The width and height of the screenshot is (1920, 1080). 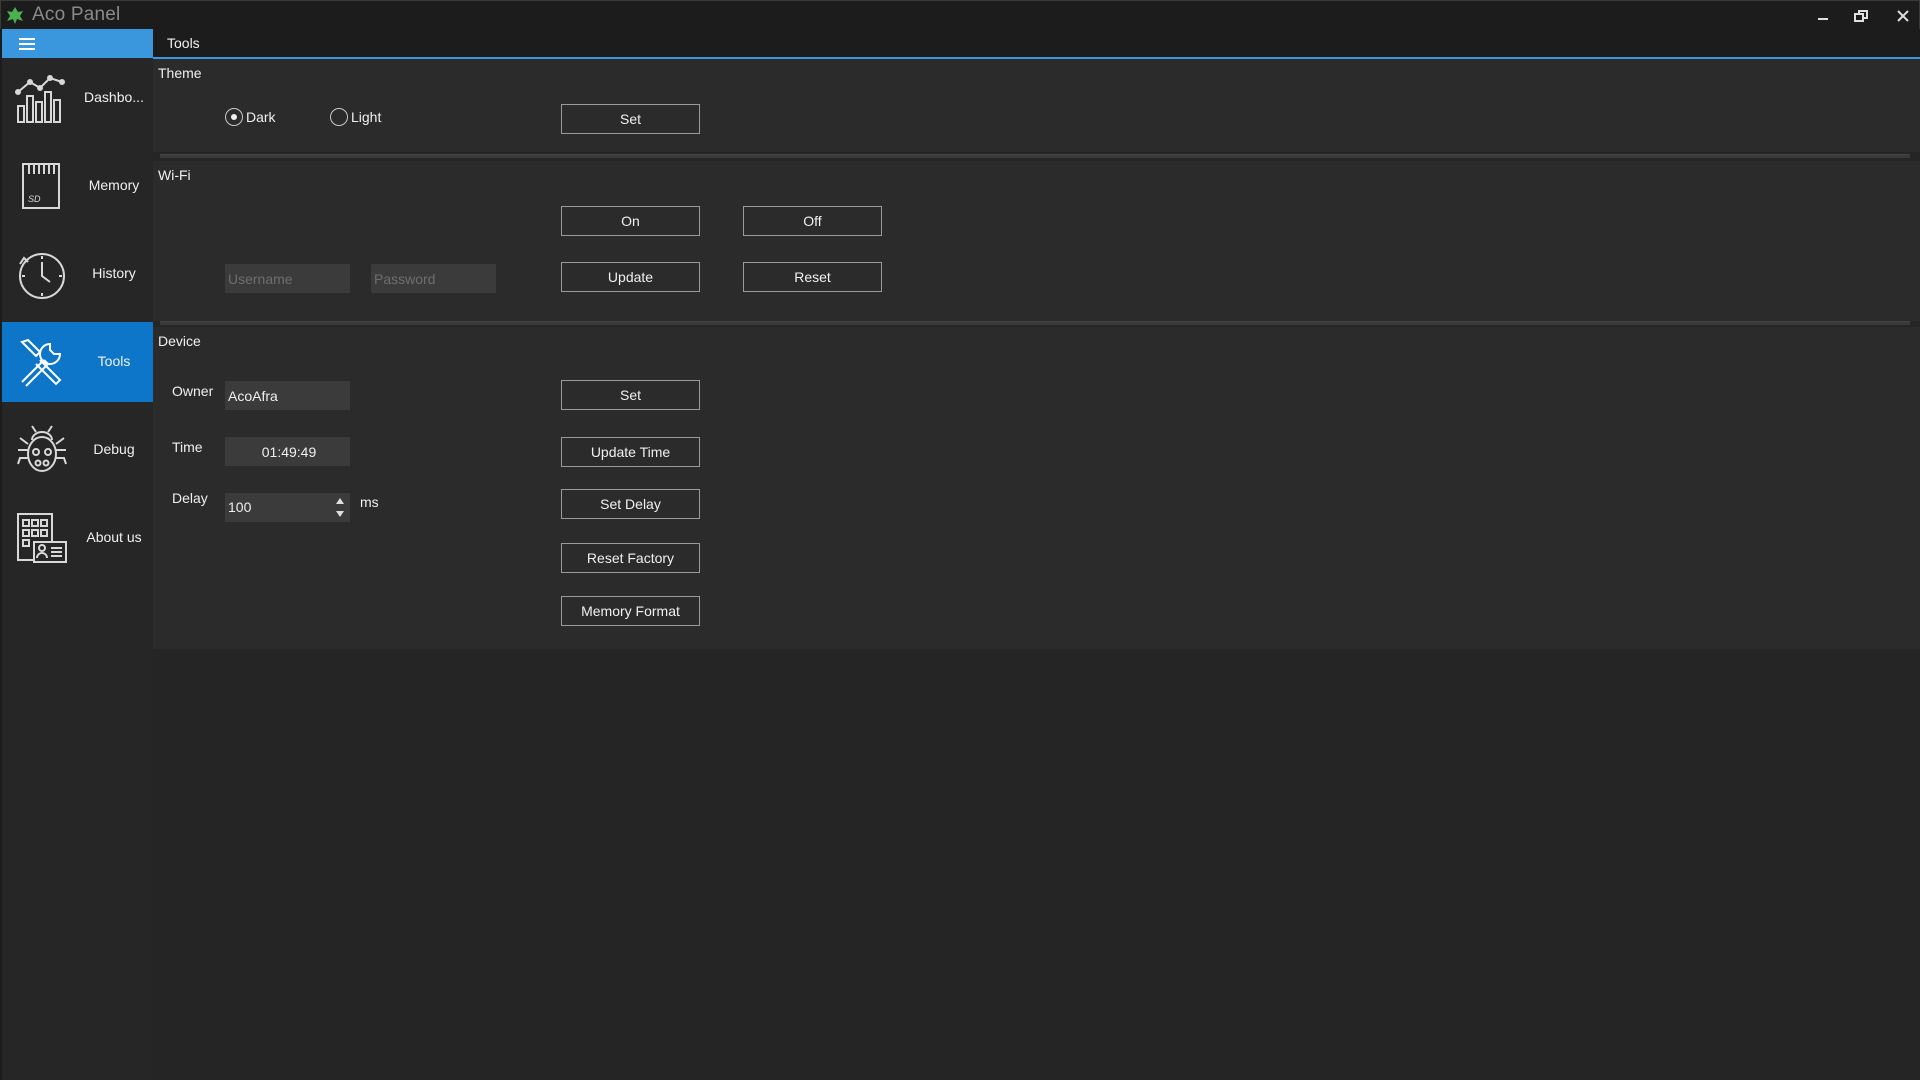 What do you see at coordinates (340, 501) in the screenshot?
I see `spin-up-icon` at bounding box center [340, 501].